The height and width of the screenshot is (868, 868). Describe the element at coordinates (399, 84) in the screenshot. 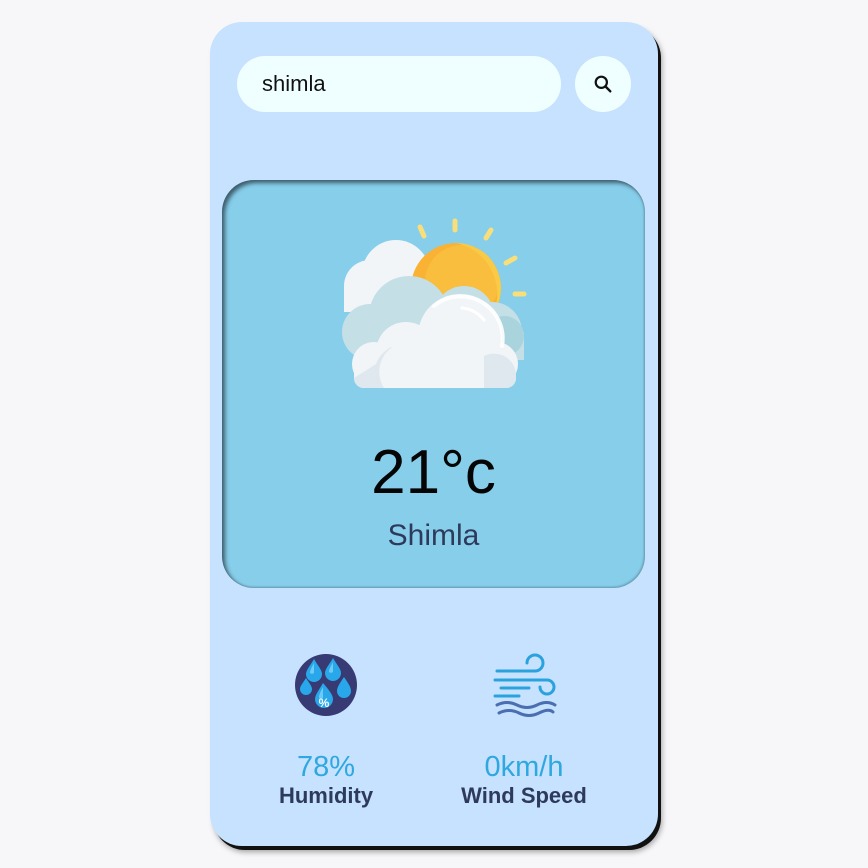

I see `search-input` at that location.